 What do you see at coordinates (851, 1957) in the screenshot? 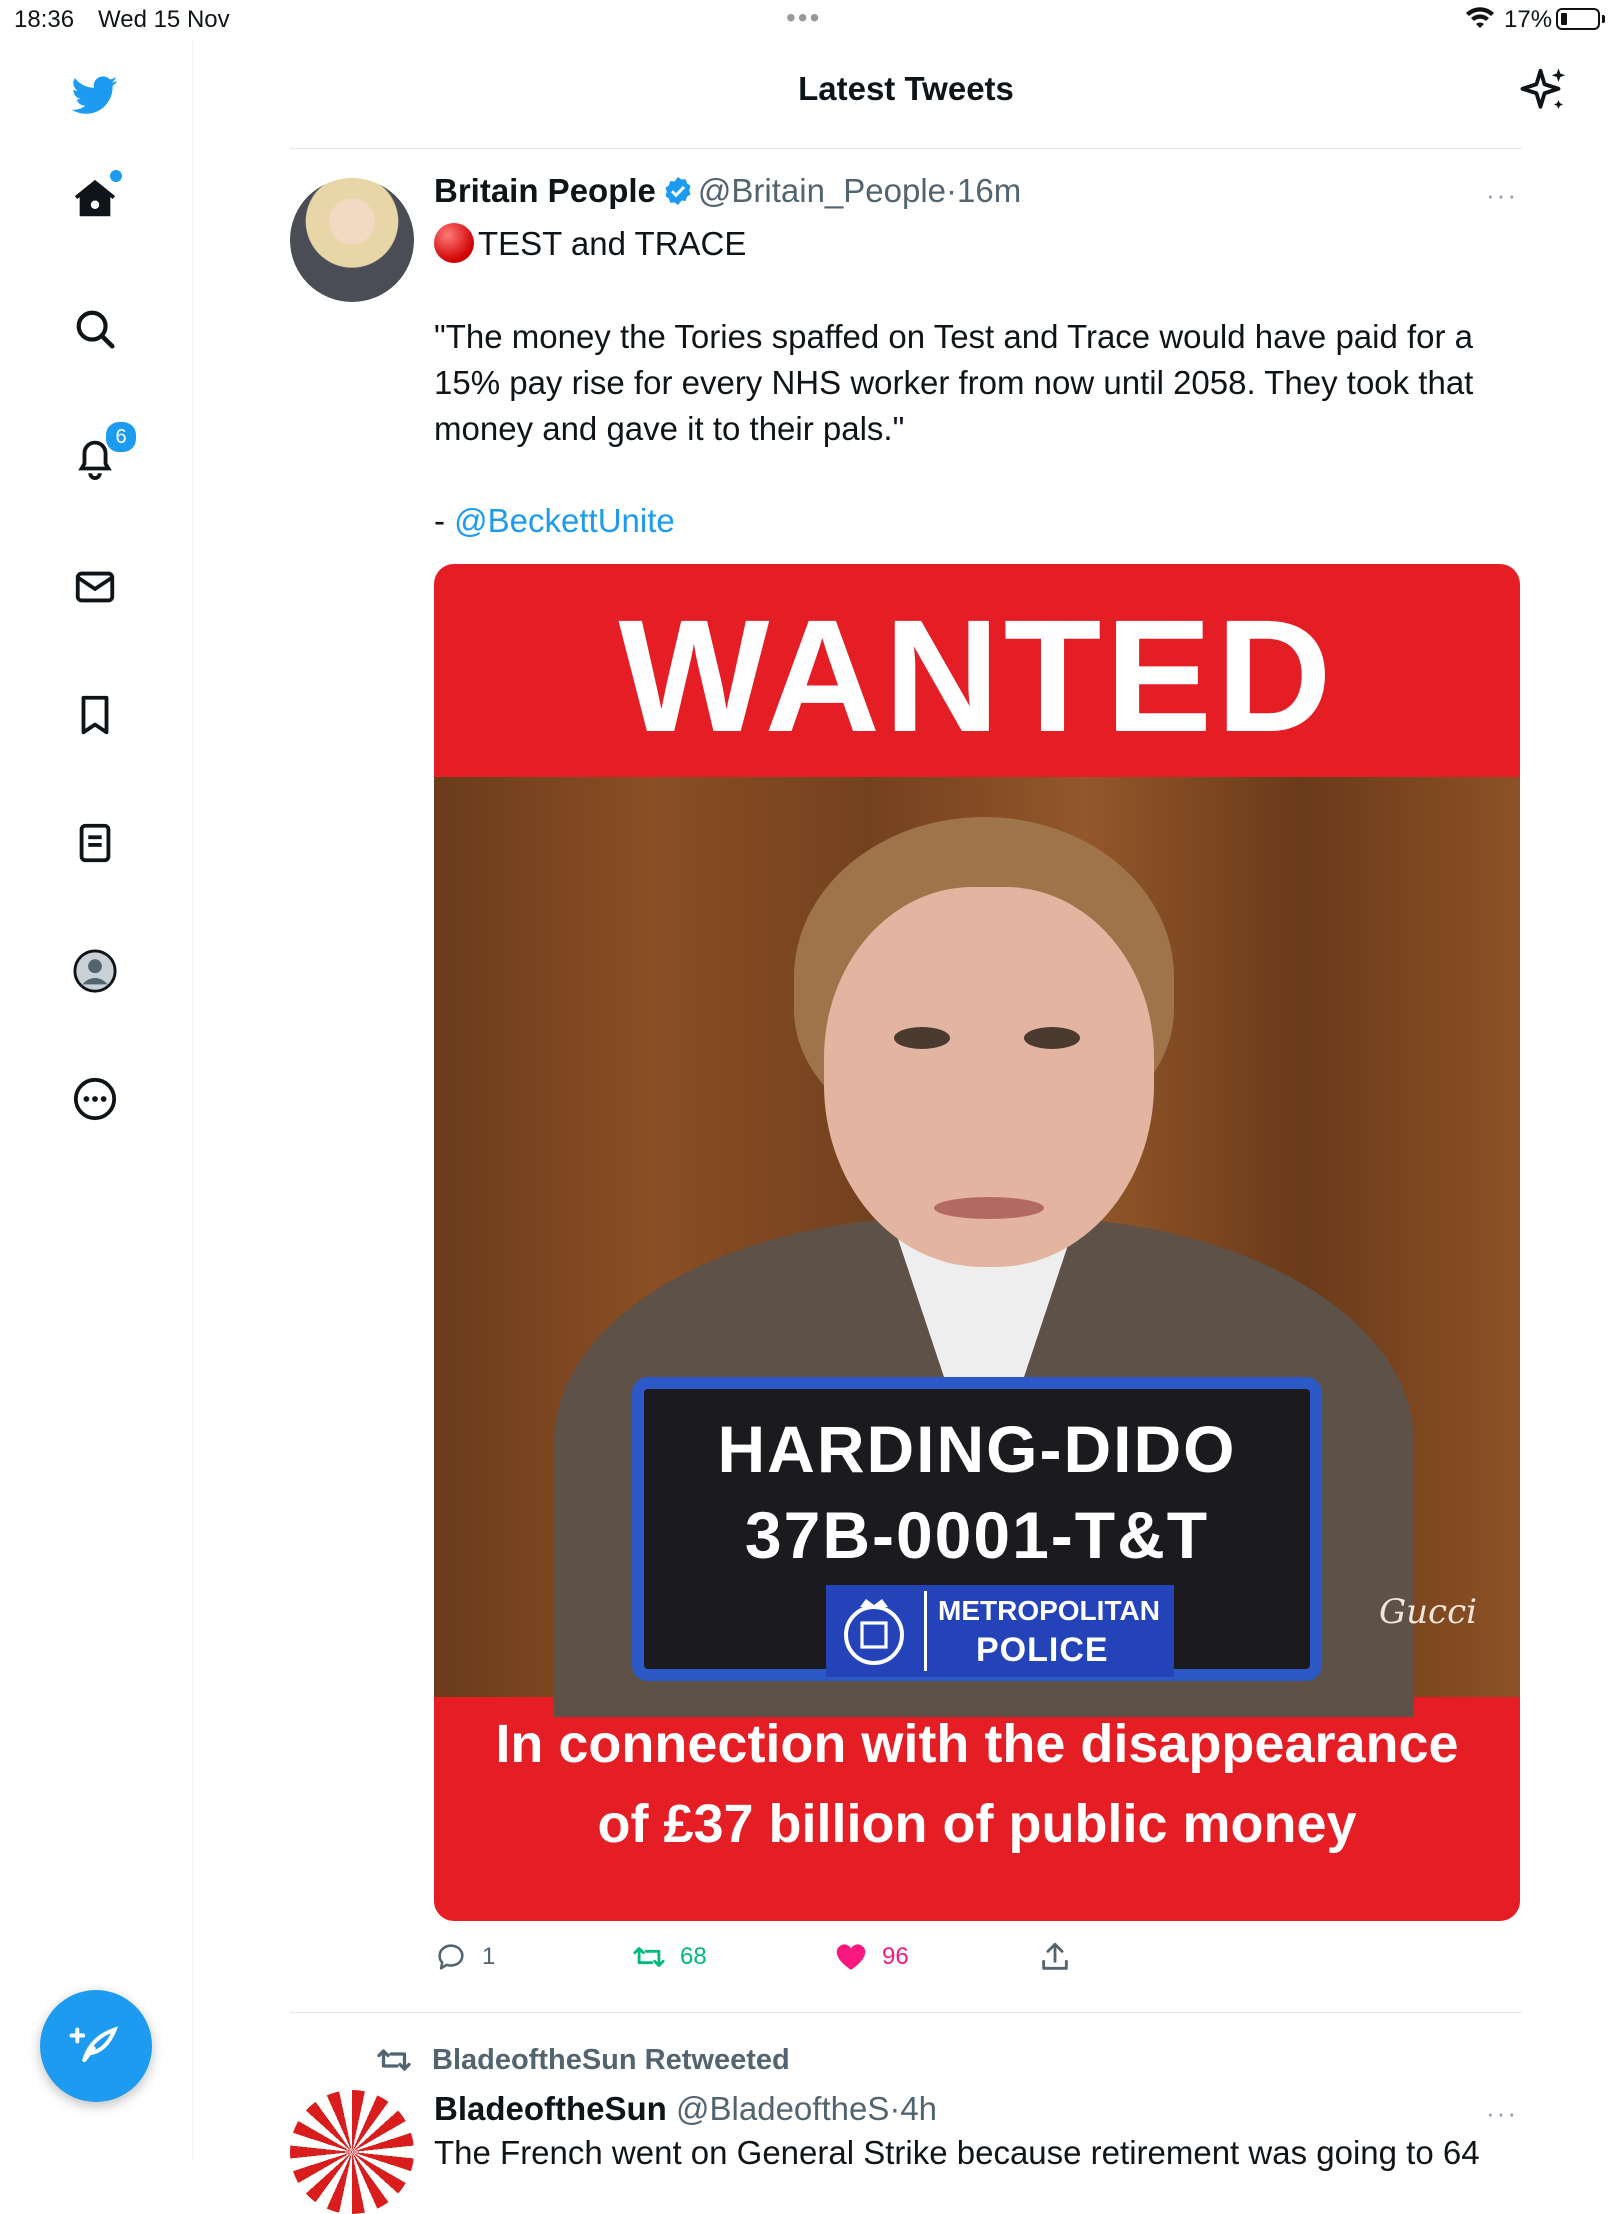
I see `heart-icon` at bounding box center [851, 1957].